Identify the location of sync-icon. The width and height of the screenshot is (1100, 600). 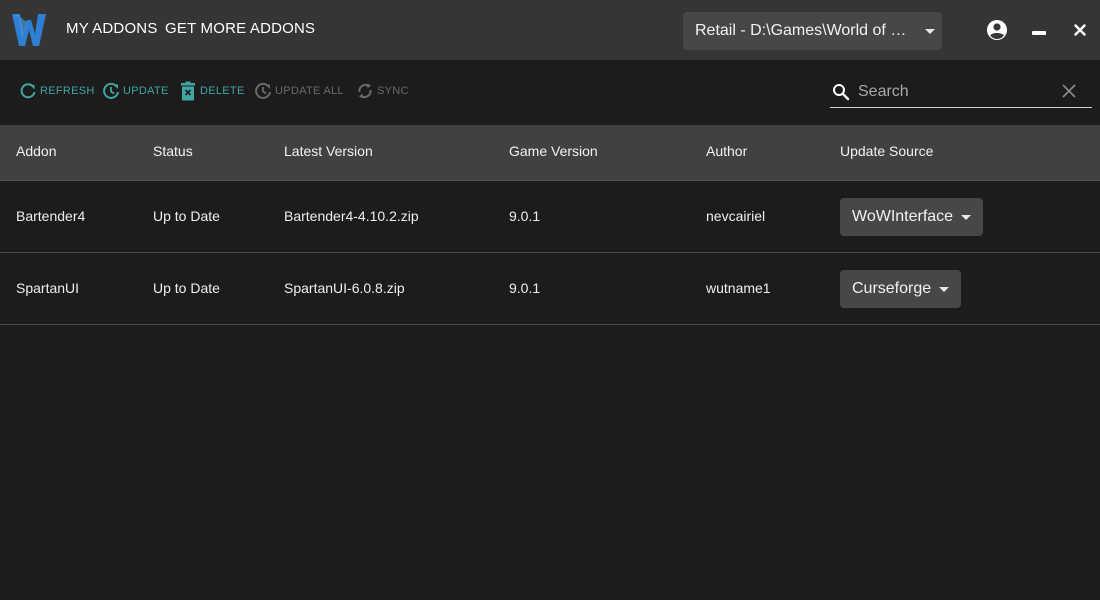
(365, 91).